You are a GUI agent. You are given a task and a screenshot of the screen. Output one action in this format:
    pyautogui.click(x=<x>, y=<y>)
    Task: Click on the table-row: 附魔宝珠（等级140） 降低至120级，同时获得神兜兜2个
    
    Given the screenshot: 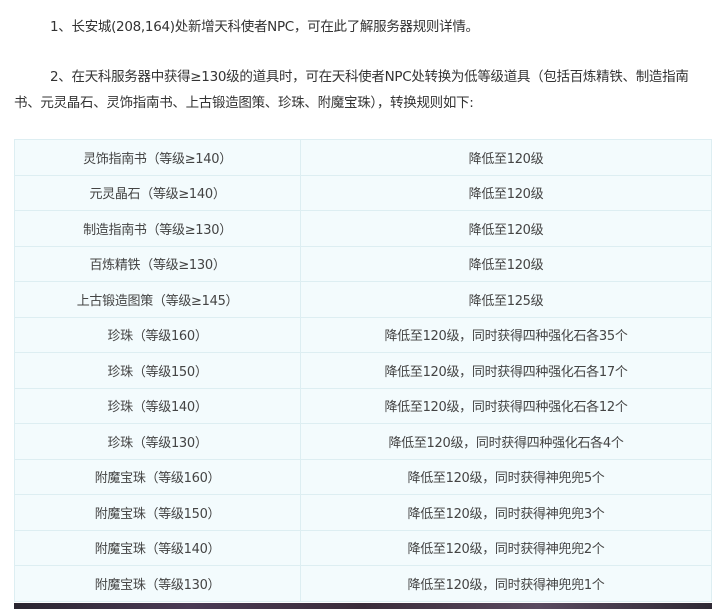 What is the action you would take?
    pyautogui.click(x=363, y=547)
    